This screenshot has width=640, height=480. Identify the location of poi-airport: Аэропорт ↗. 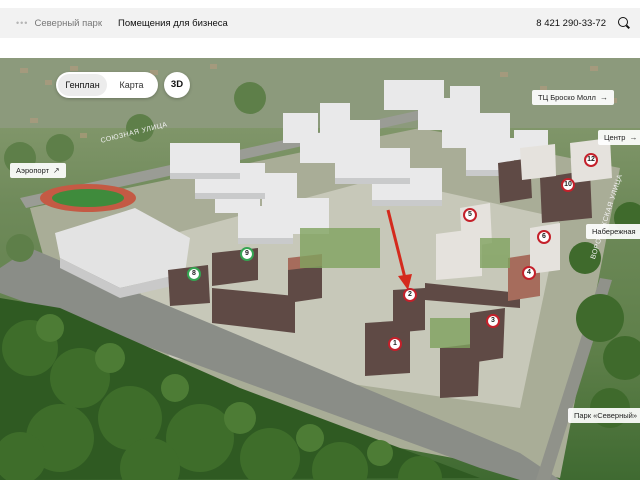
(38, 170).